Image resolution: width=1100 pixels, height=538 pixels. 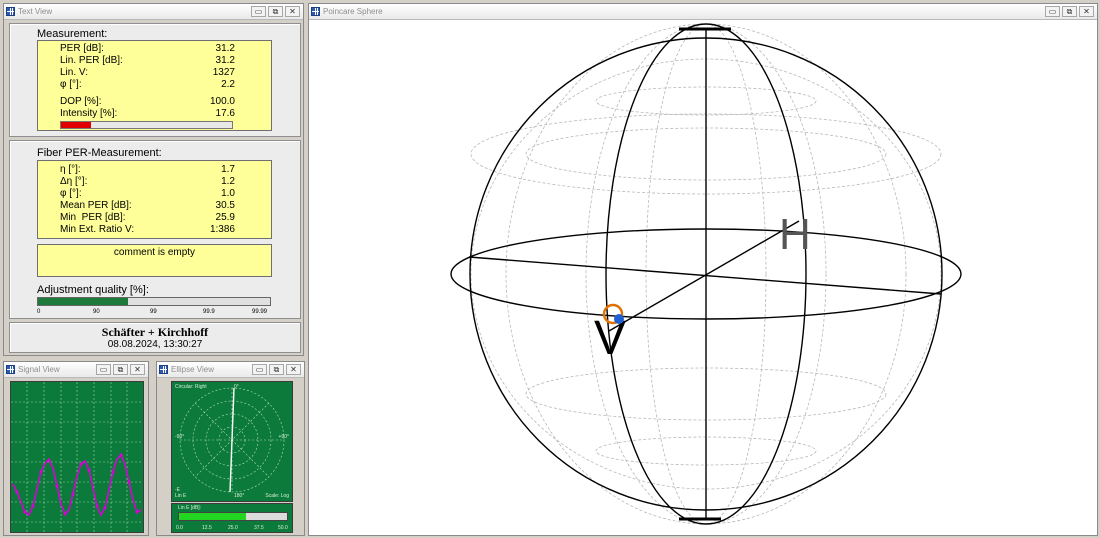 I want to click on lin-tick-1: 12.5, so click(x=207, y=528).